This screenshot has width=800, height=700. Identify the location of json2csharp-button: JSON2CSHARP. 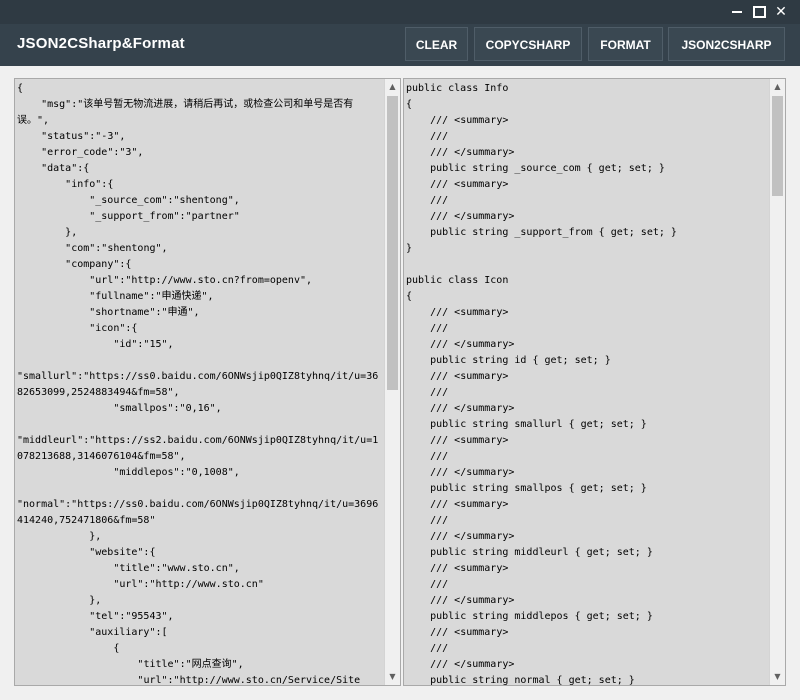
(726, 44).